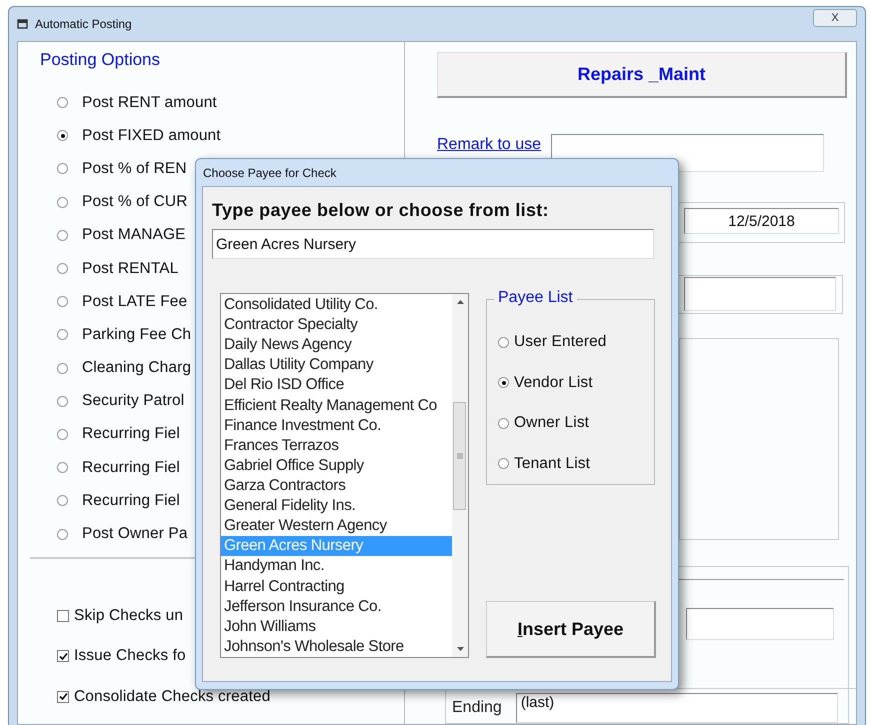 The width and height of the screenshot is (871, 725). Describe the element at coordinates (135, 301) in the screenshot. I see `option-label: Post LATE Fee` at that location.